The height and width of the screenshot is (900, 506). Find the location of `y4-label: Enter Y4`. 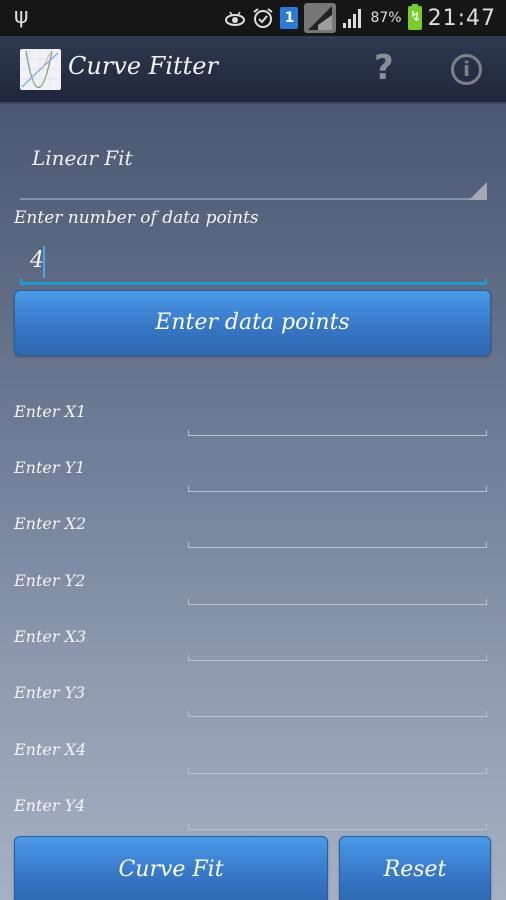

y4-label: Enter Y4 is located at coordinates (50, 805).